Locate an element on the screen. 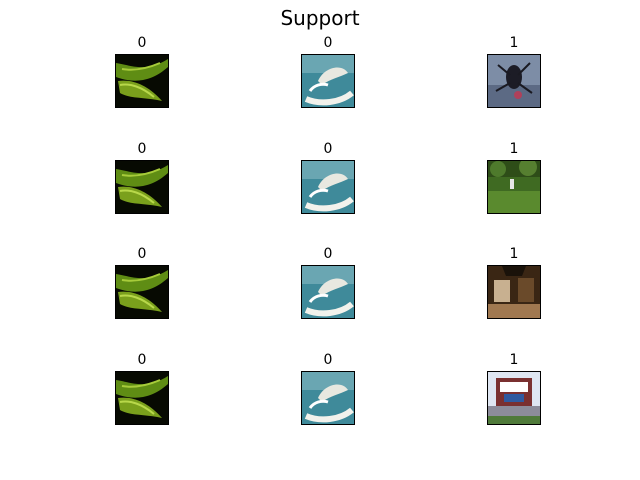 Image resolution: width=640 pixels, height=480 pixels. park-image is located at coordinates (514, 187).